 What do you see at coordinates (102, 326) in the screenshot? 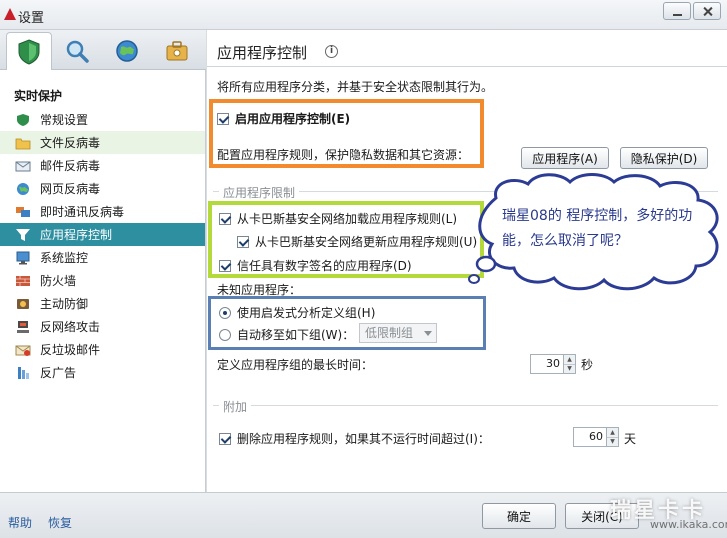
I see `sidebar-item-network-attack-blocker: 反网络攻击` at bounding box center [102, 326].